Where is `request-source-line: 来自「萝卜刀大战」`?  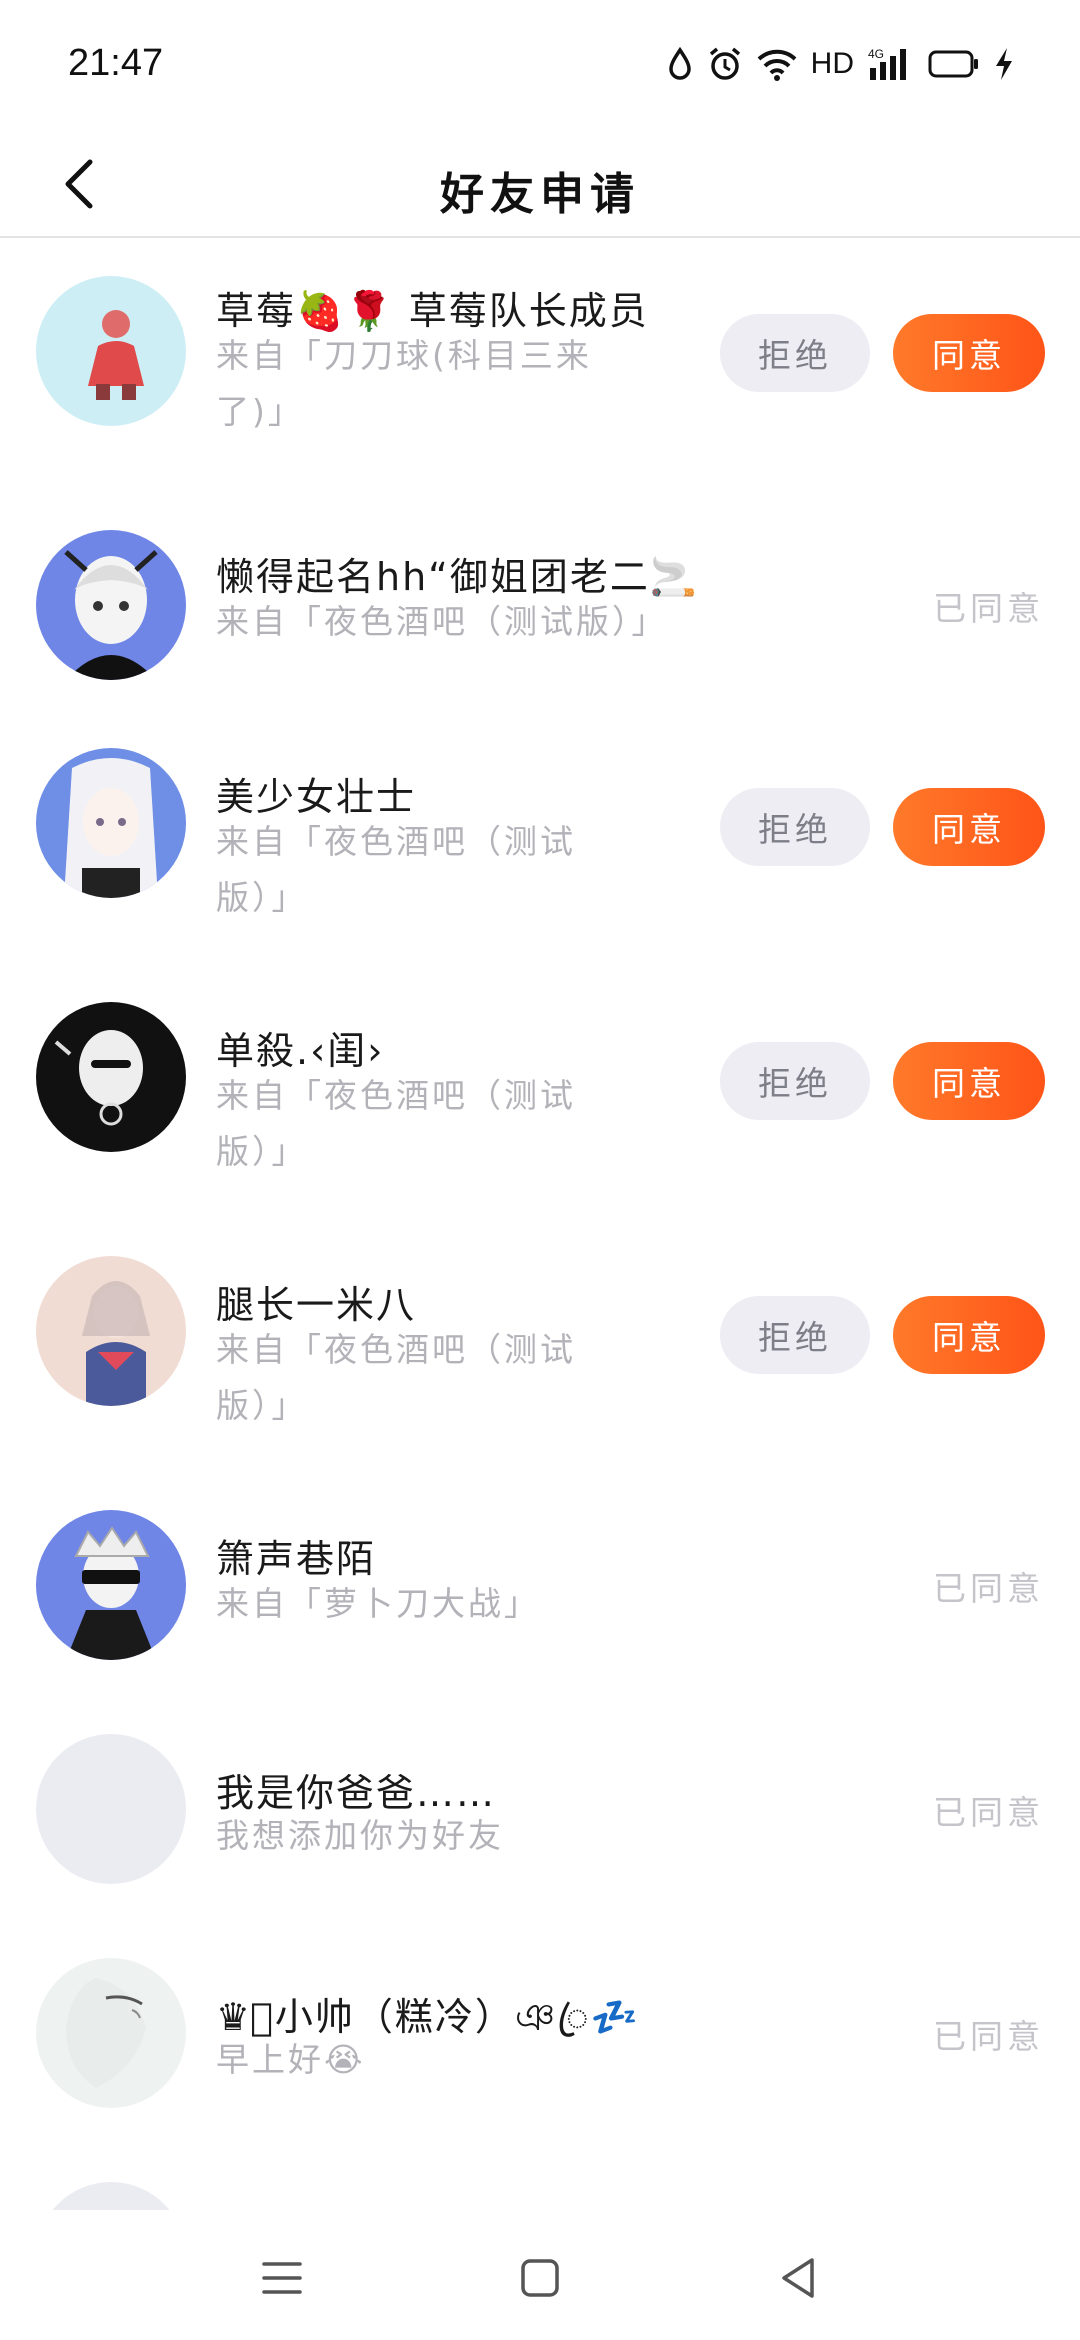 request-source-line: 来自「萝卜刀大战」 is located at coordinates (378, 1603).